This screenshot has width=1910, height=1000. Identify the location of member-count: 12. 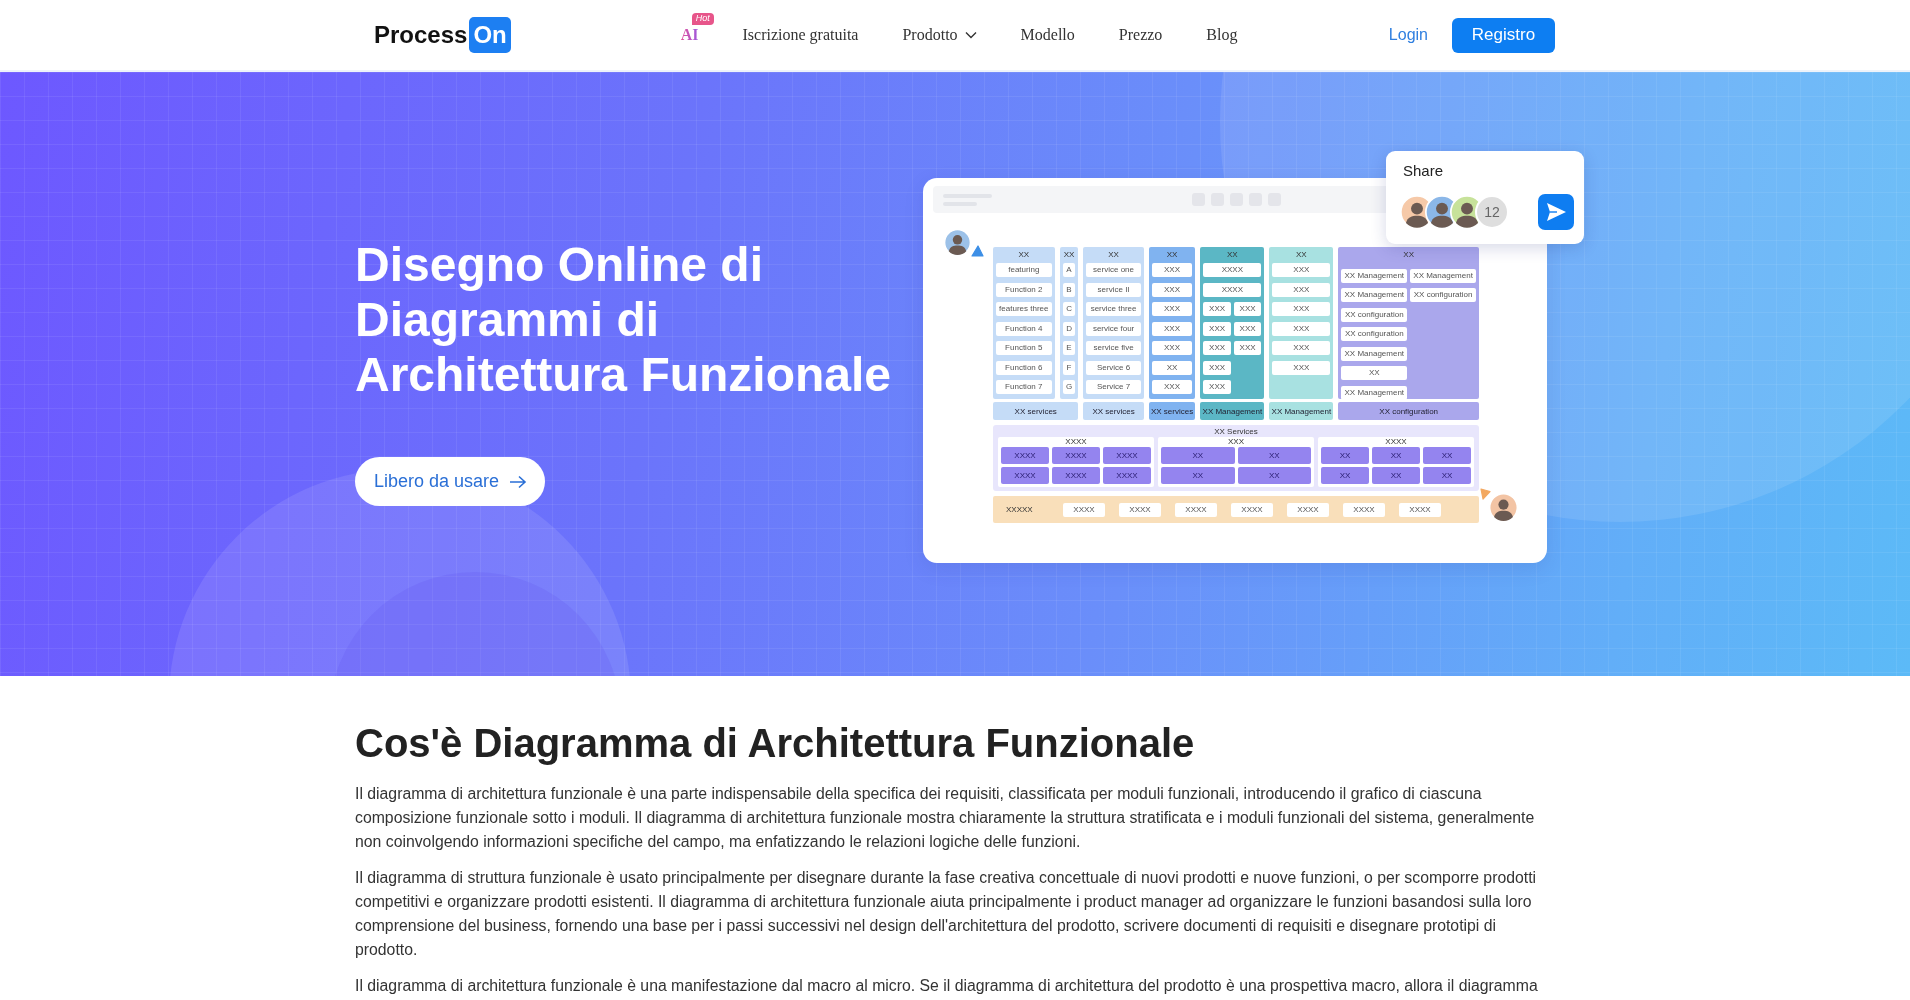
(1492, 212).